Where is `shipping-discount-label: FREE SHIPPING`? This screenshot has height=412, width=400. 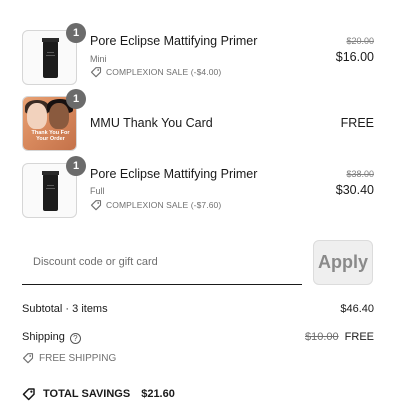
shipping-discount-label: FREE SHIPPING is located at coordinates (69, 358).